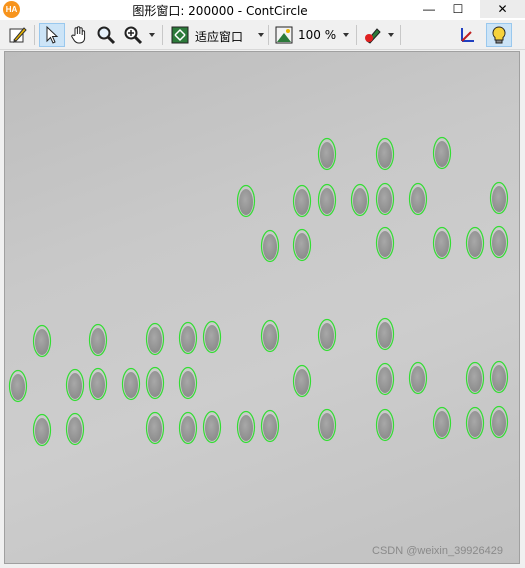 This screenshot has width=525, height=568. I want to click on zoom-in-icon, so click(133, 35).